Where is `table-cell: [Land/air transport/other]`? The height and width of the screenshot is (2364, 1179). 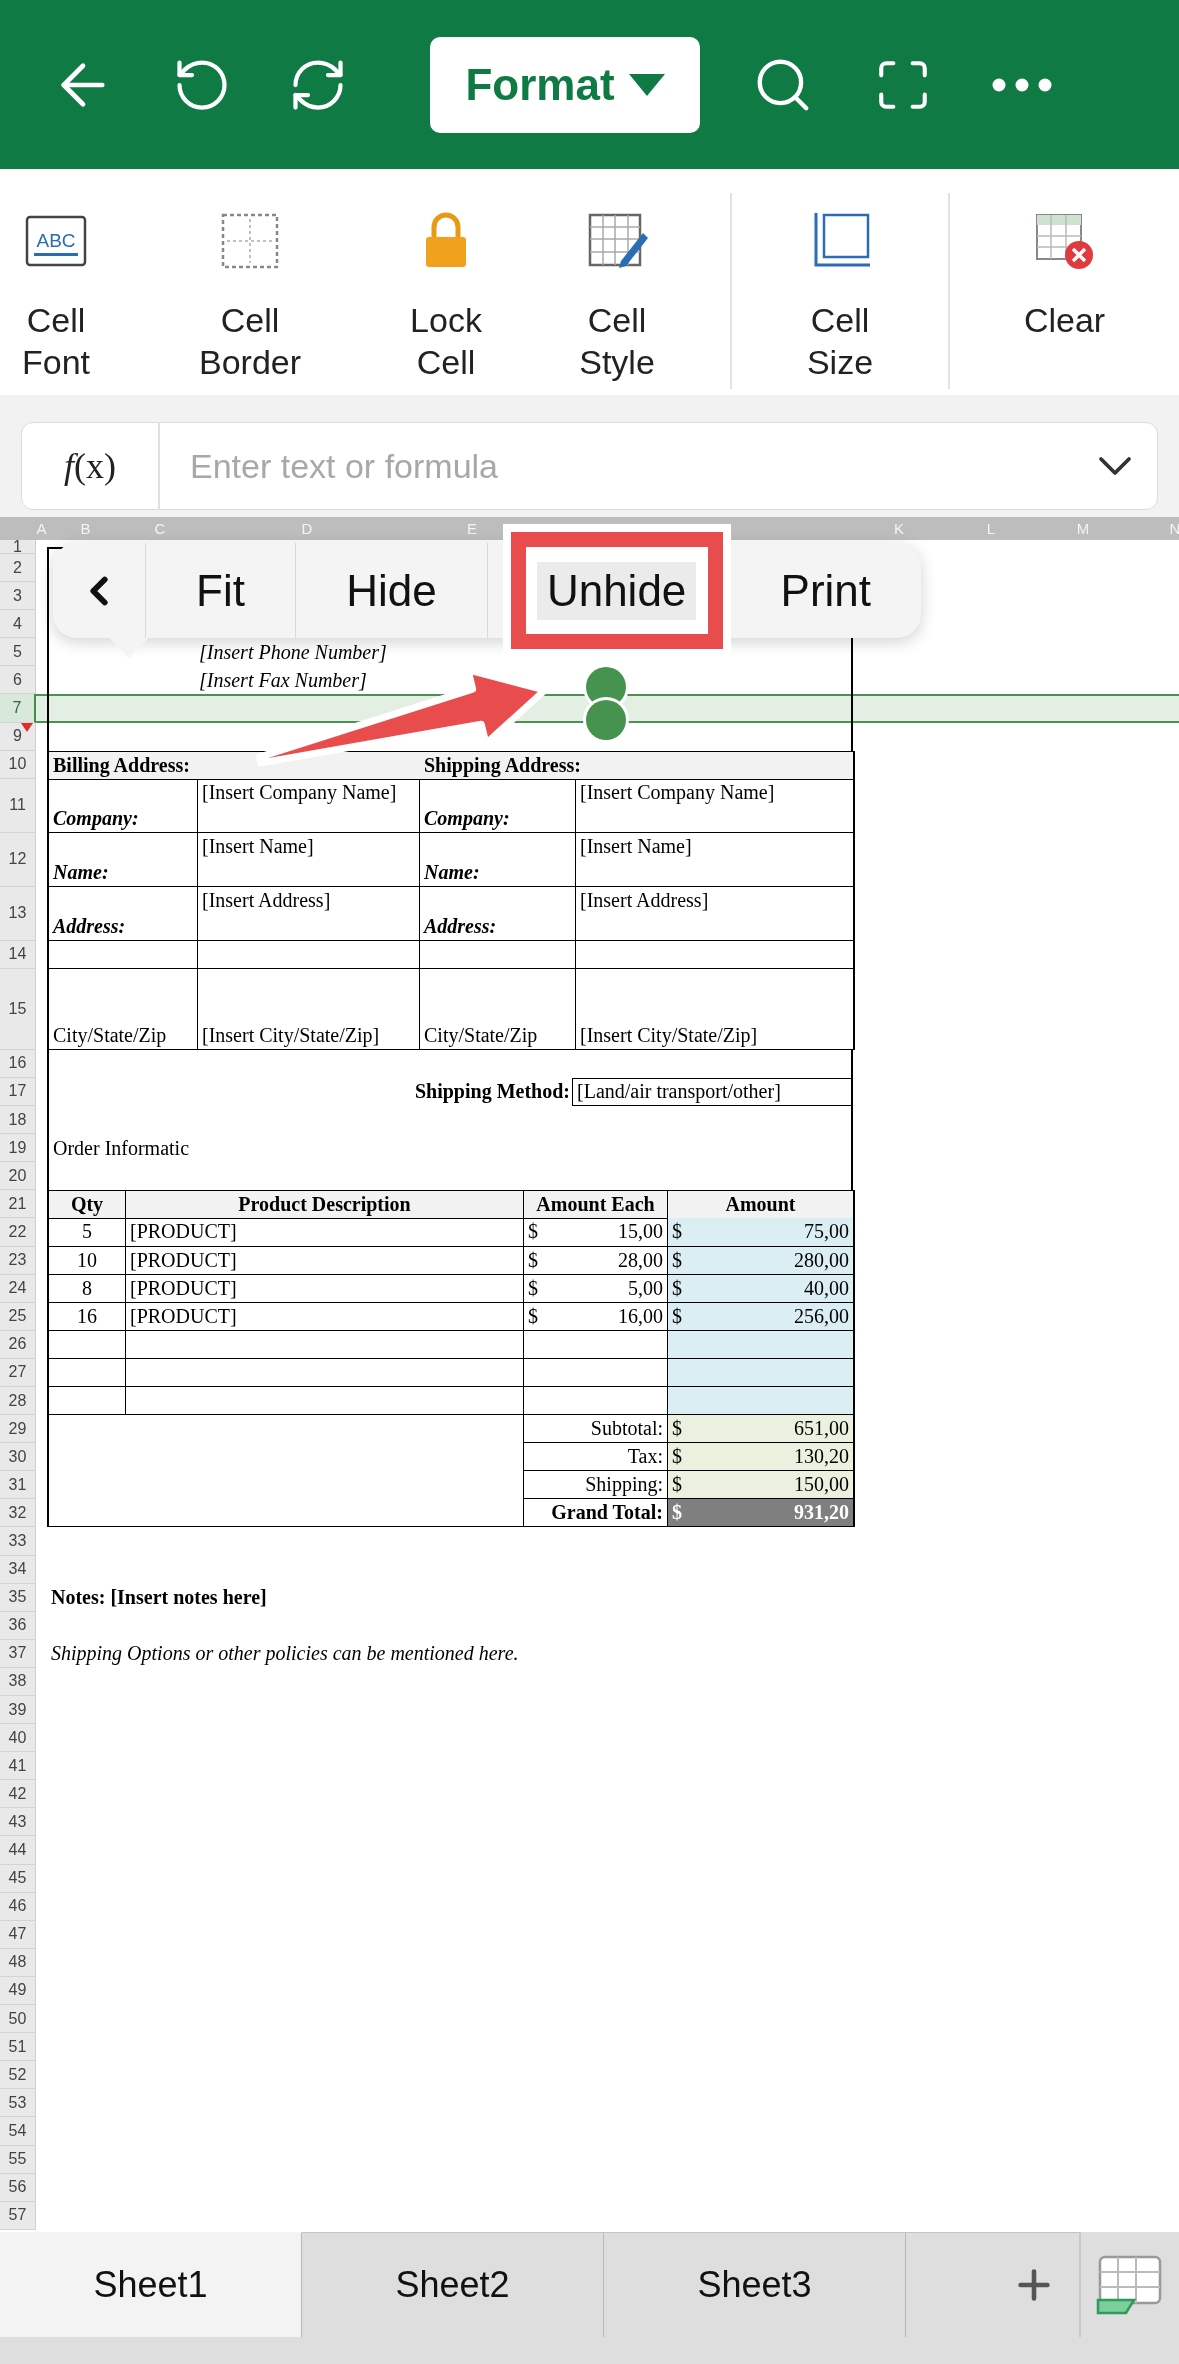 table-cell: [Land/air transport/other] is located at coordinates (711, 1092).